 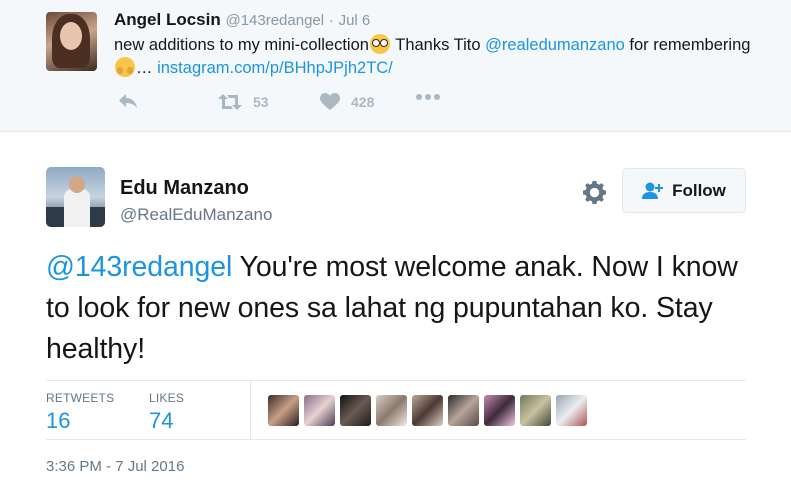 What do you see at coordinates (438, 45) in the screenshot?
I see `text-segment: Thanks Tito` at bounding box center [438, 45].